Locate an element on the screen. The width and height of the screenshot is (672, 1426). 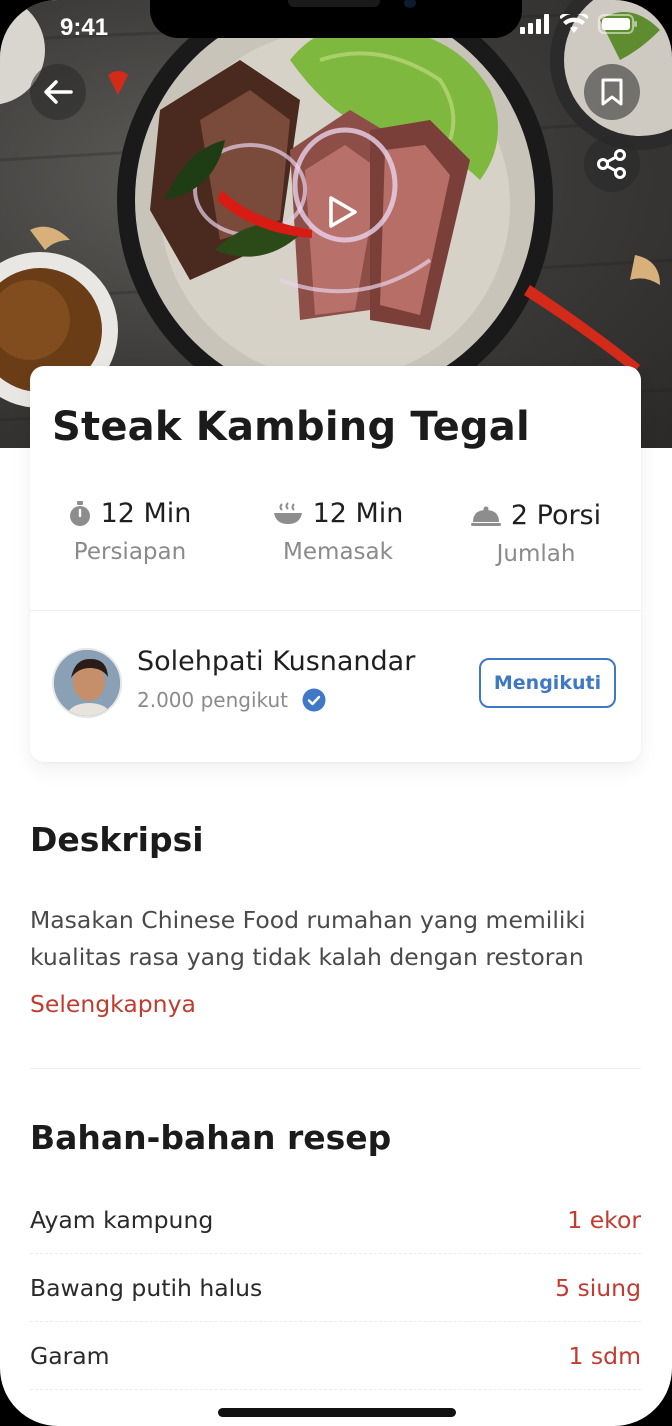
stat-cooking-value: 12 Min is located at coordinates (358, 513).